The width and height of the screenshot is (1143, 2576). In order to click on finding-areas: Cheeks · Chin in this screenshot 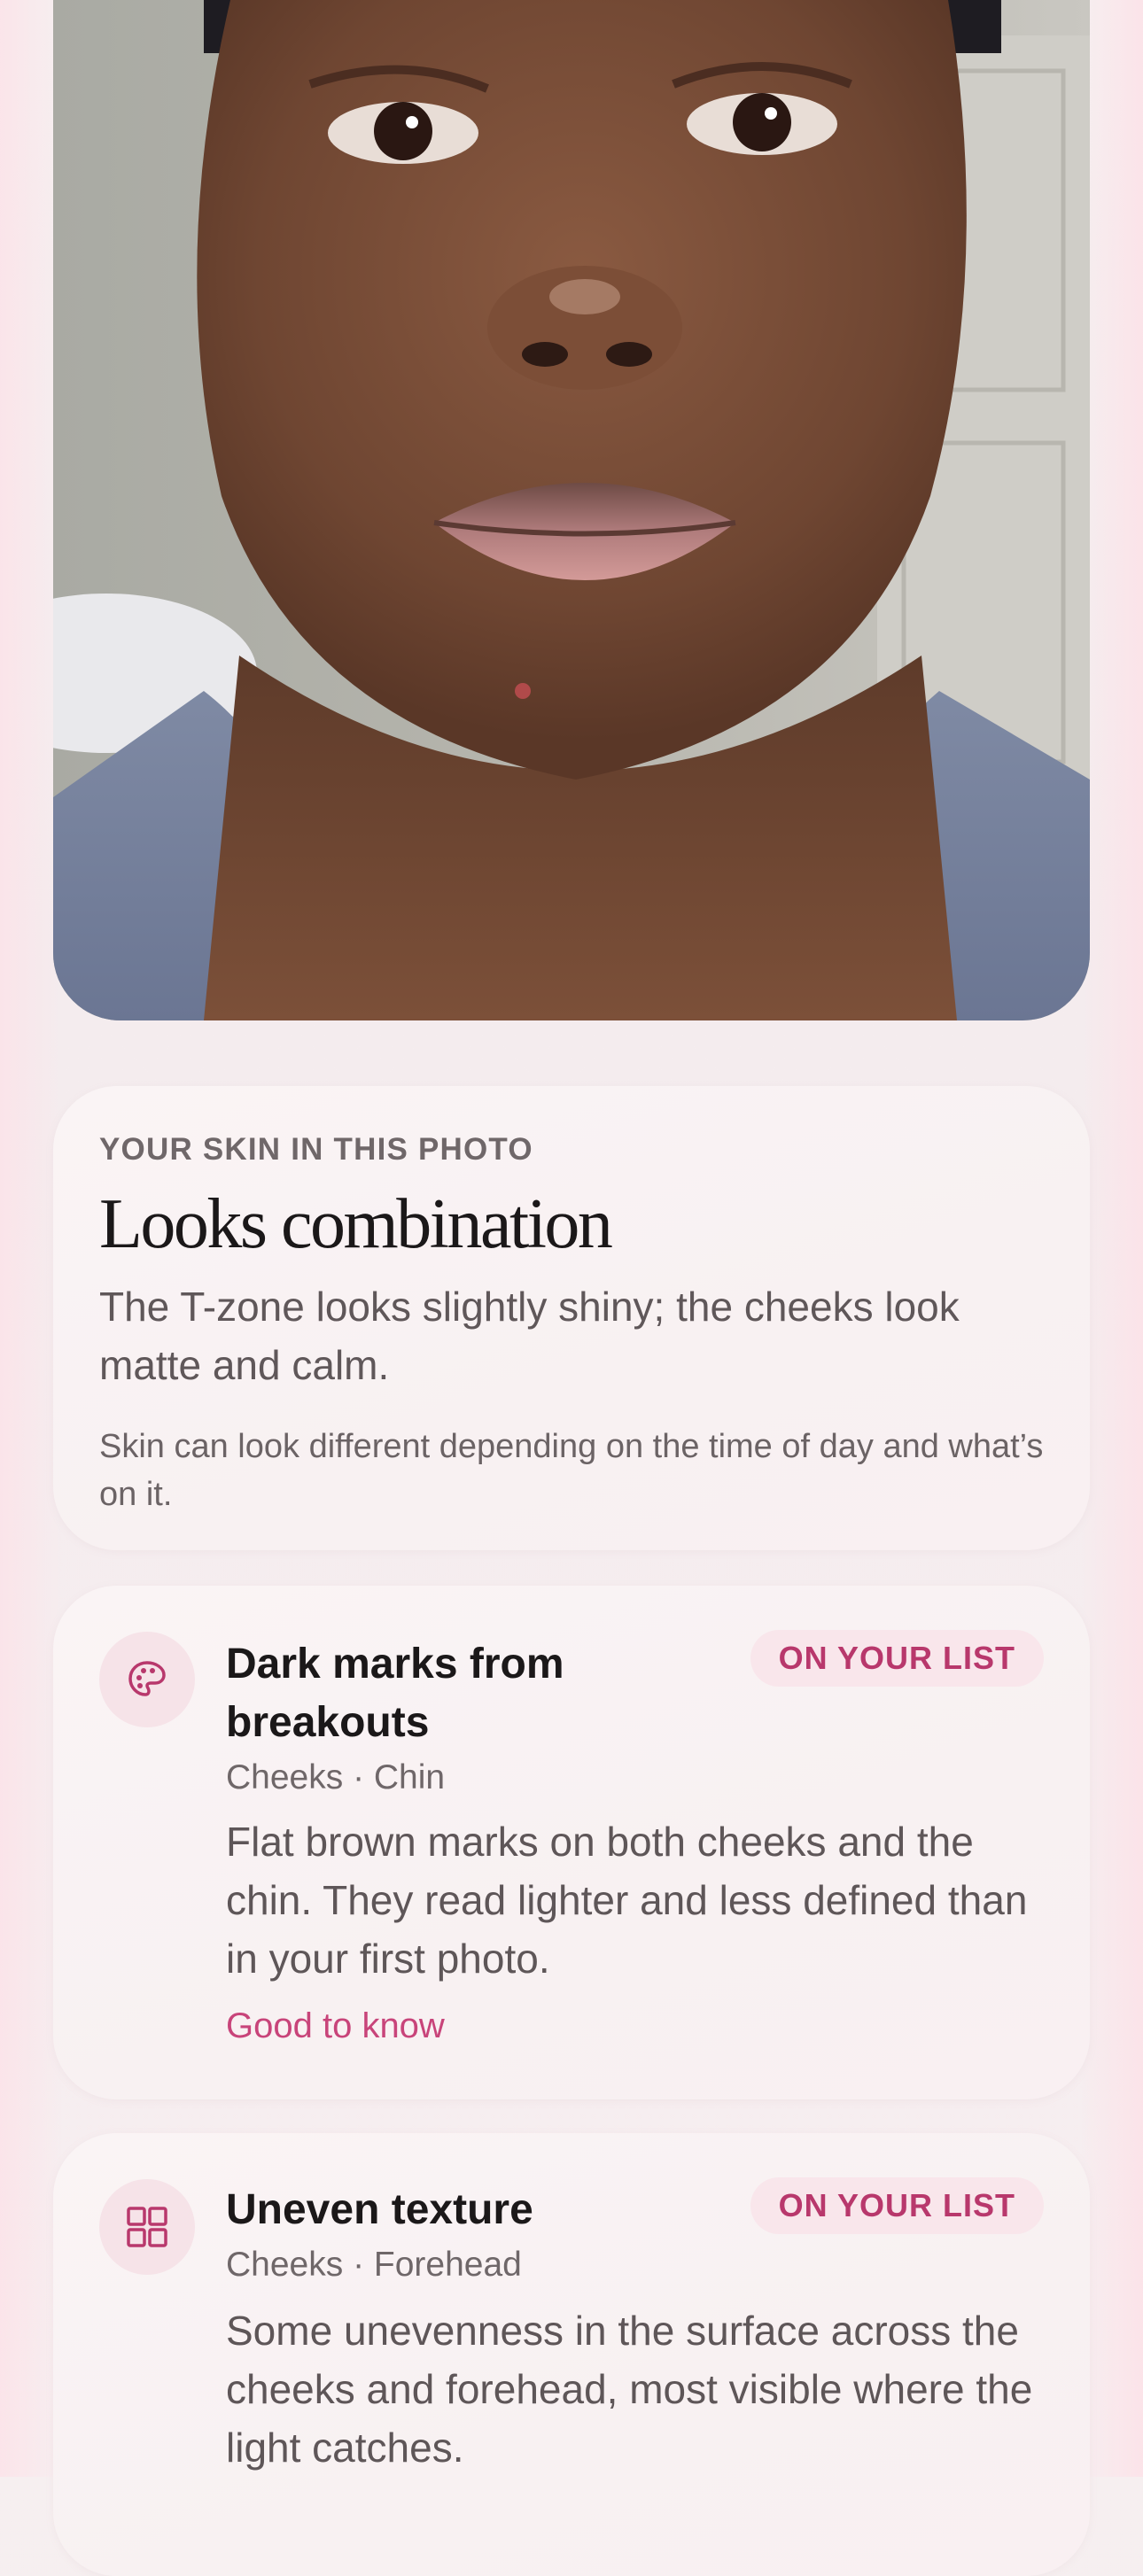, I will do `click(336, 1777)`.